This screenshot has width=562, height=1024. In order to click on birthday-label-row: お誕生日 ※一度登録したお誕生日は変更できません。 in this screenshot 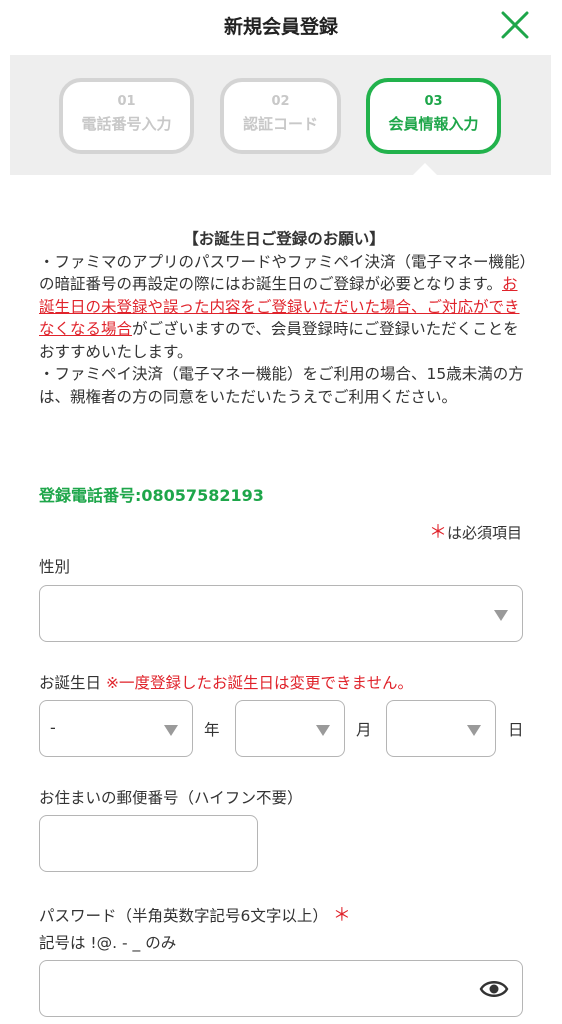, I will do `click(226, 682)`.